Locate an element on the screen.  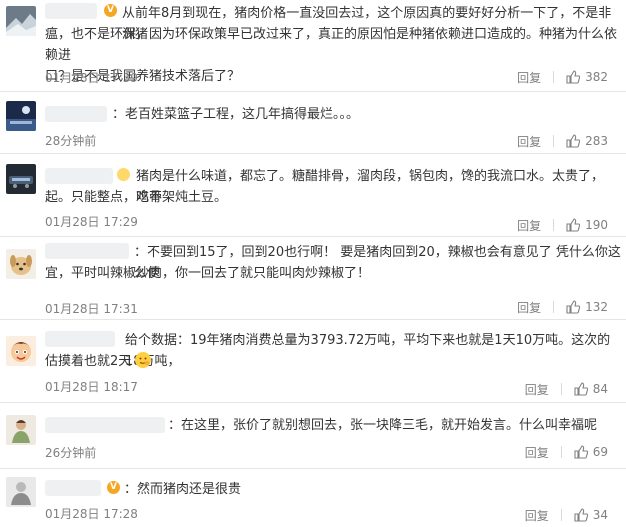
like-count: 190 is located at coordinates (596, 225).